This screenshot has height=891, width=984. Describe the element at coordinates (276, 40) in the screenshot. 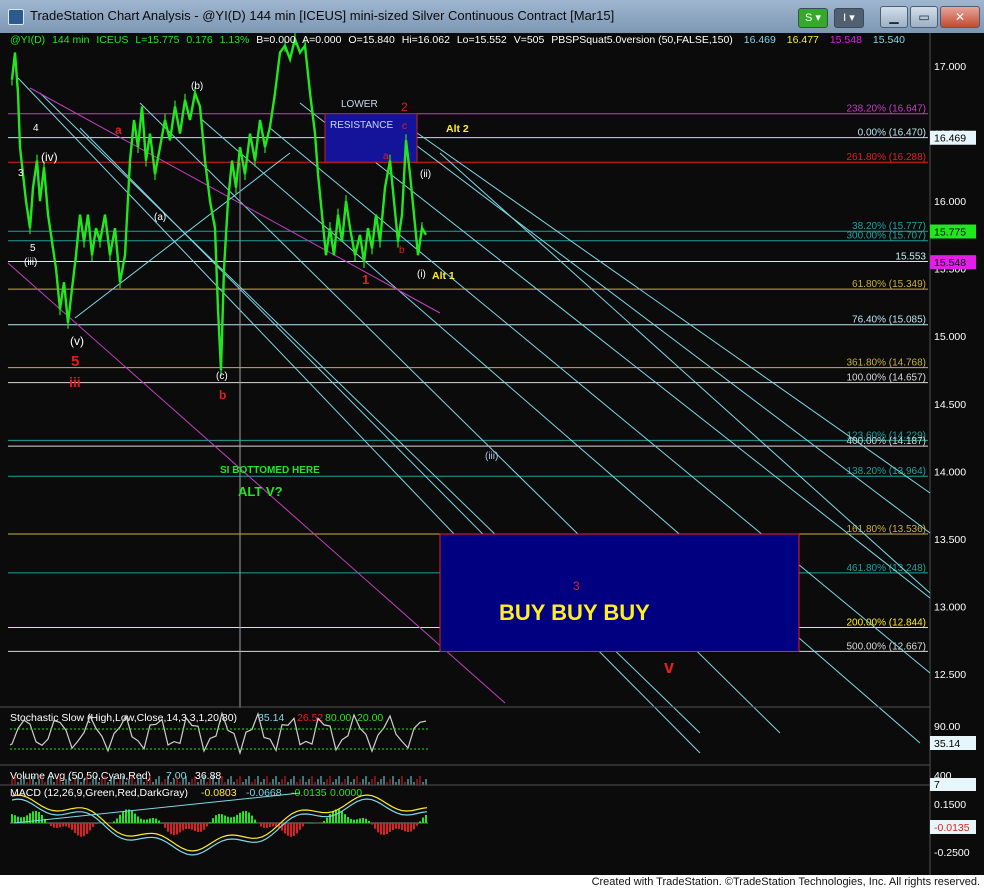

I see `header-bid: B=0.000` at that location.